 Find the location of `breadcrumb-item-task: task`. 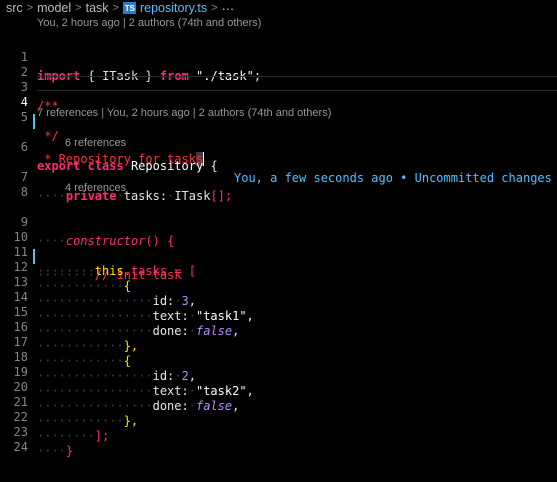

breadcrumb-item-task: task is located at coordinates (97, 8).